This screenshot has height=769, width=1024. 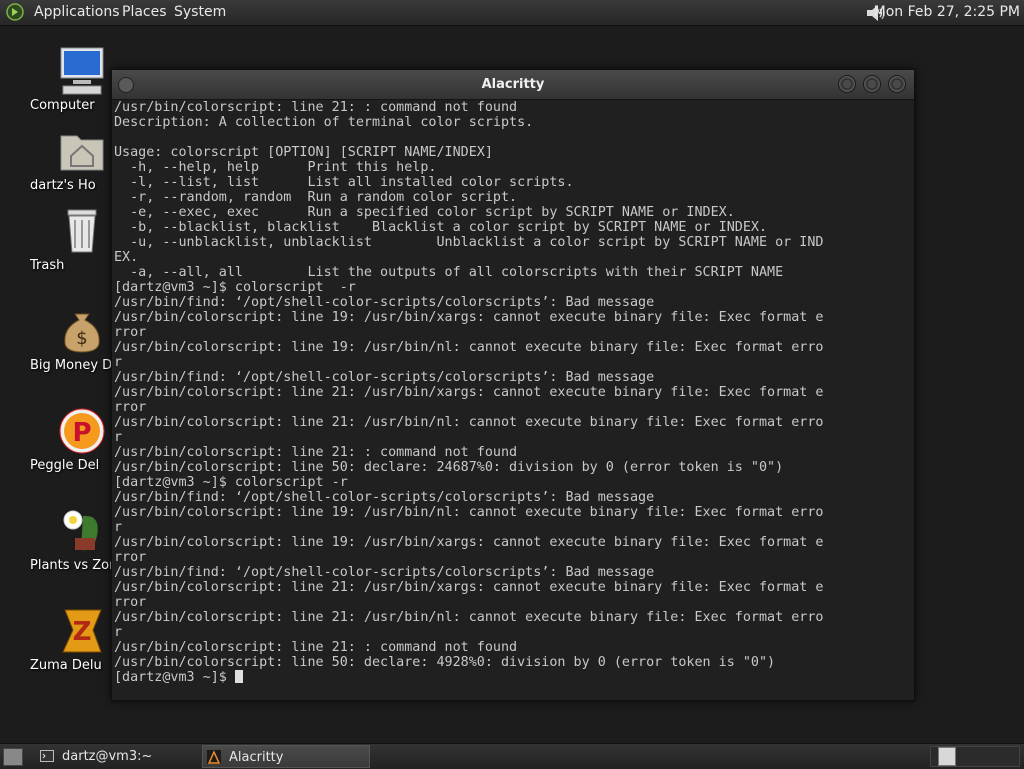 What do you see at coordinates (80, 530) in the screenshot?
I see `plants-vs-zombies-icon` at bounding box center [80, 530].